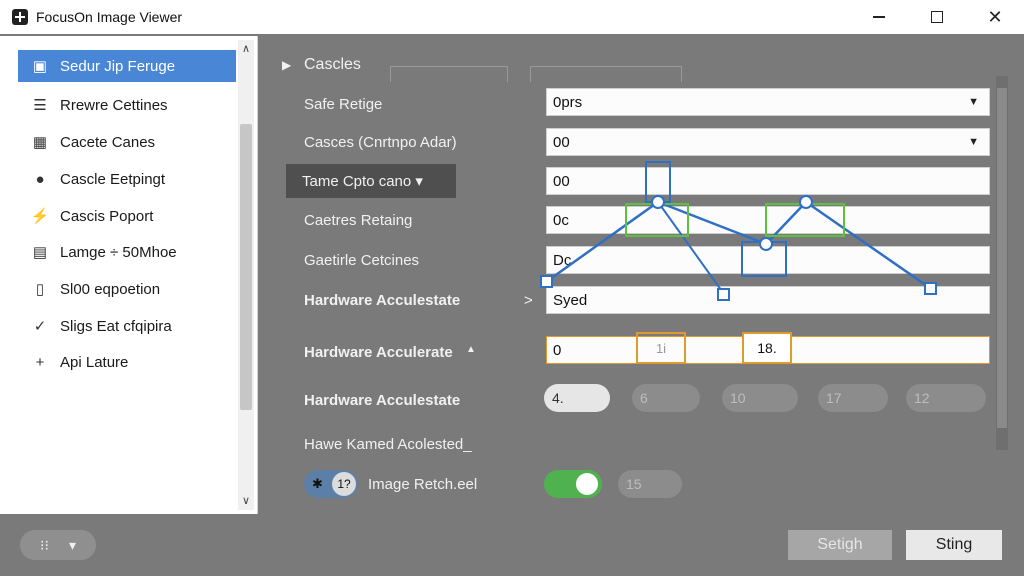  What do you see at coordinates (738, 245) in the screenshot?
I see `overlay-curve` at bounding box center [738, 245].